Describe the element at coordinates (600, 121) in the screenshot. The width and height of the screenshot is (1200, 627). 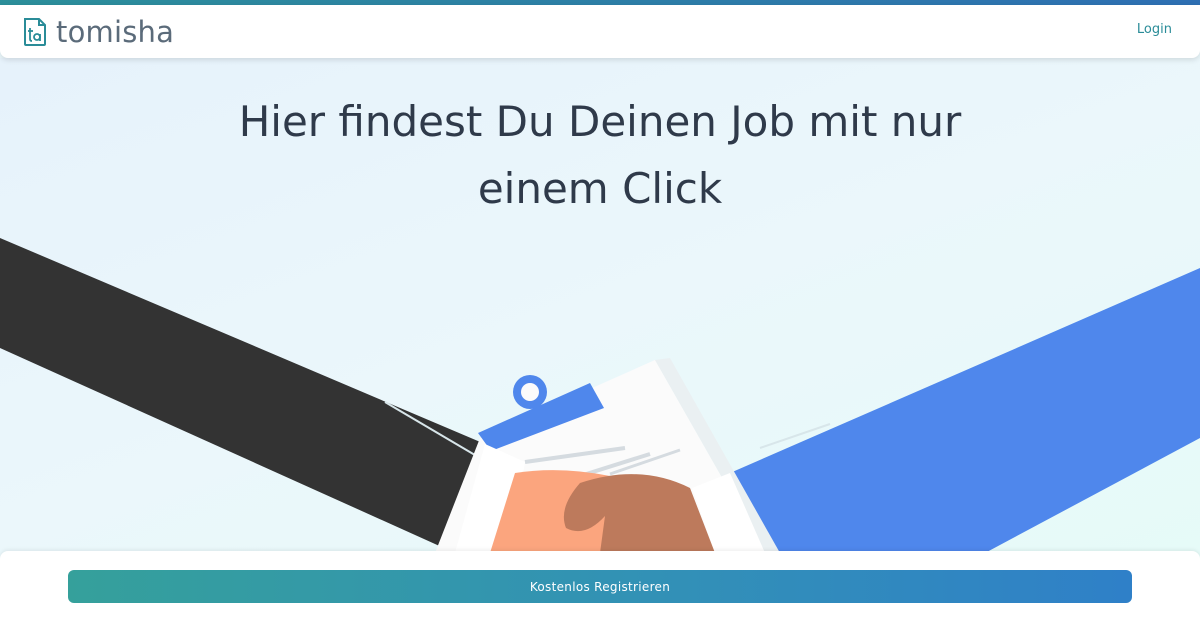
I see `hero-title-line1: Hier findest Du Deinen Job mit nur` at that location.